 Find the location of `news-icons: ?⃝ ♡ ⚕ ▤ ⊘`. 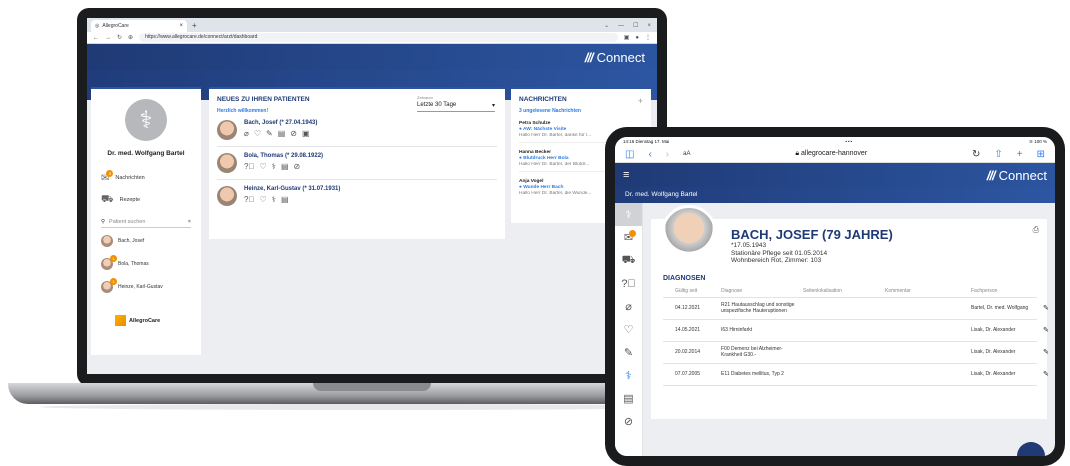

news-icons: ?⃝ ♡ ⚕ ▤ ⊘ is located at coordinates (283, 166).